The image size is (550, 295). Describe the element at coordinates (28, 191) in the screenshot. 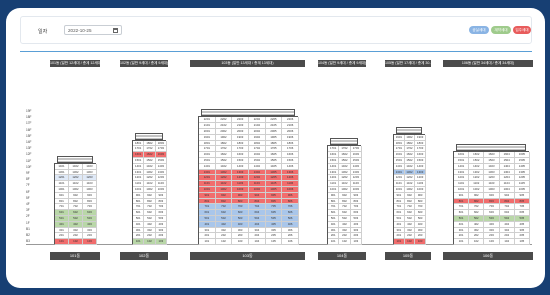

I see `floor-label: 6F` at that location.